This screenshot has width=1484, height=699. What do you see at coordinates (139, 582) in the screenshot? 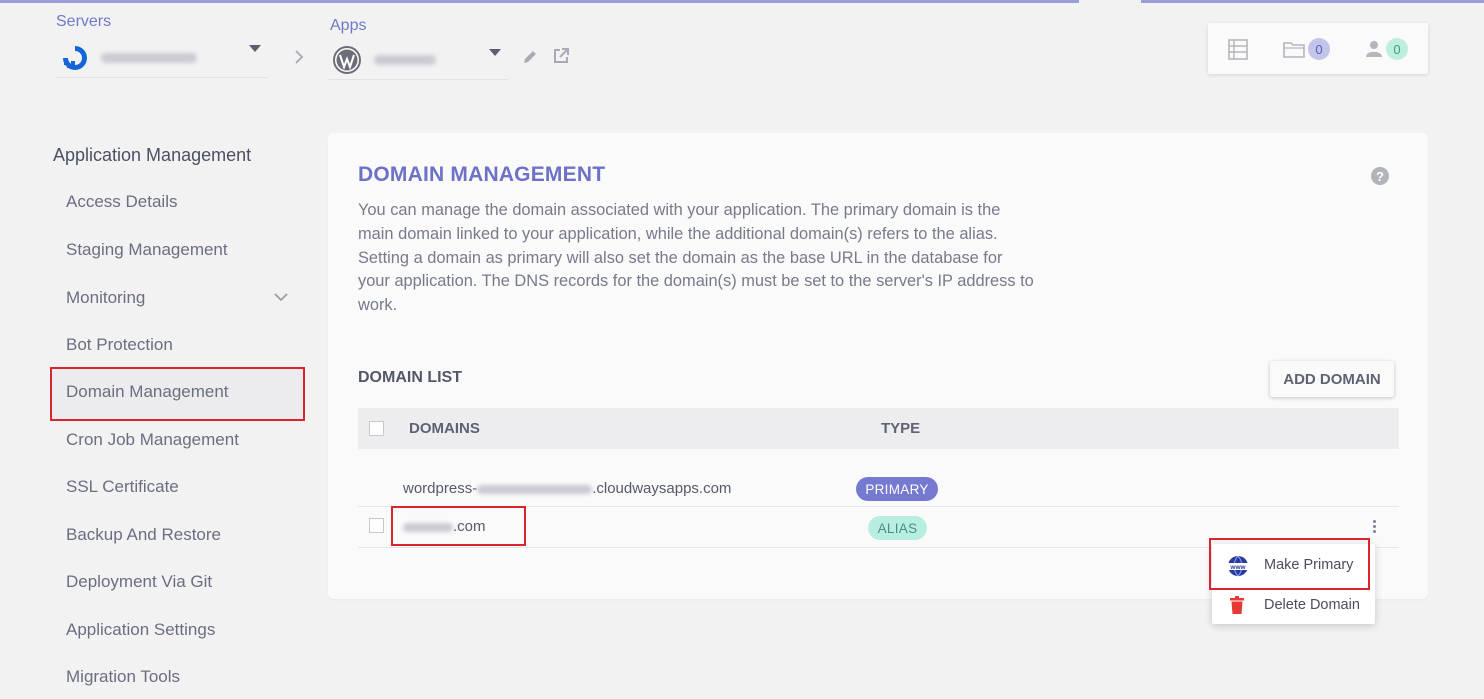
I see `sidebar-item-deployment-via-git: Deployment Via Git` at bounding box center [139, 582].